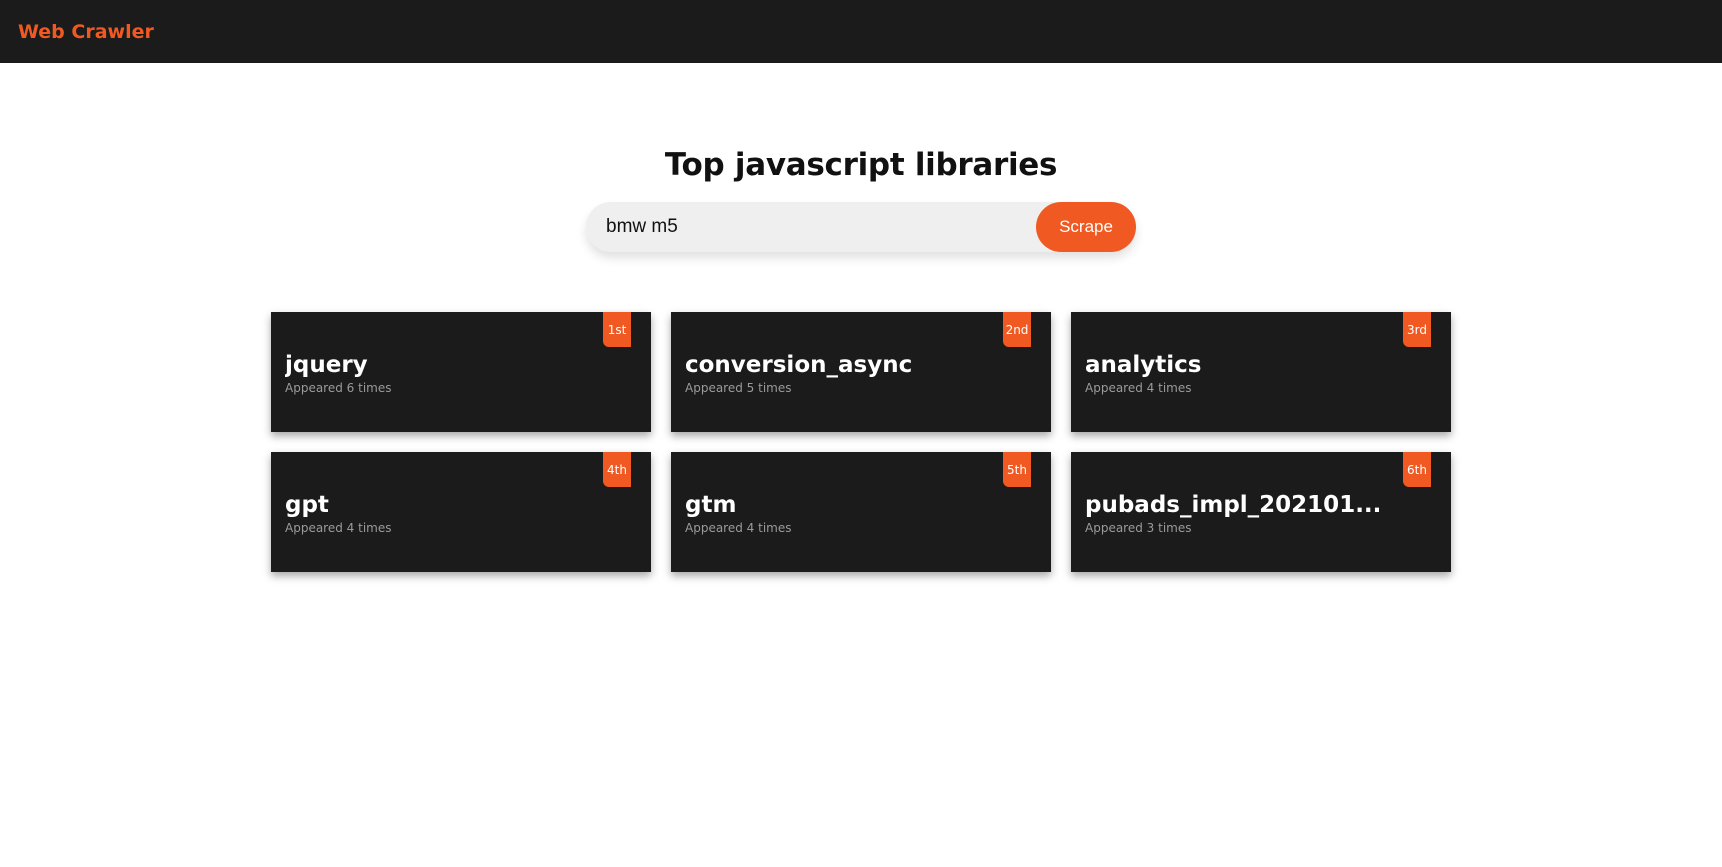 The image size is (1722, 867). I want to click on library-name: jquery, so click(326, 365).